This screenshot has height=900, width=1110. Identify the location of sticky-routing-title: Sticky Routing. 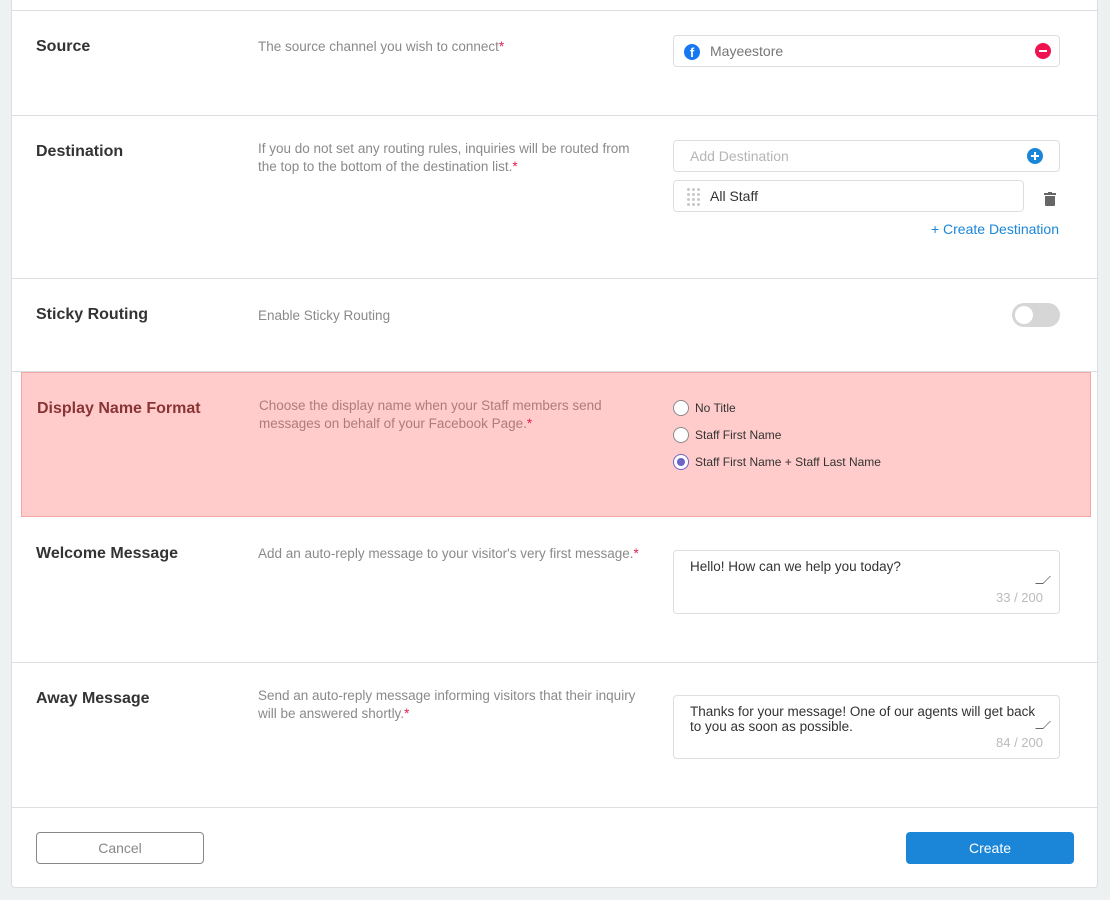
(92, 314).